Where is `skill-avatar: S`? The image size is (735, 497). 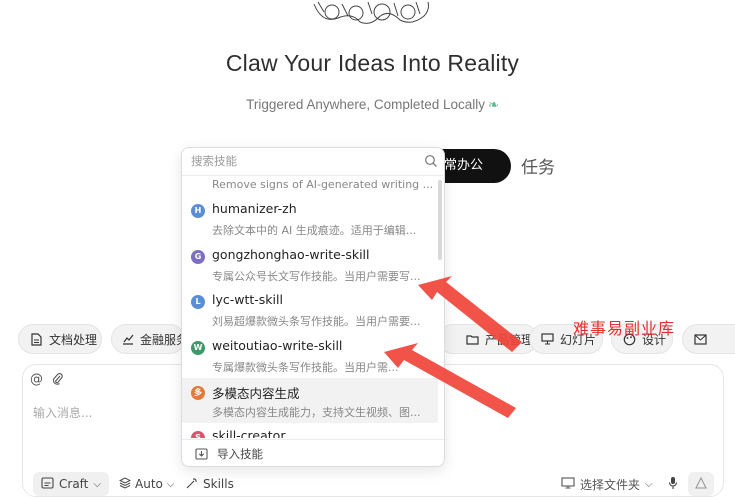
skill-avatar: S is located at coordinates (198, 434).